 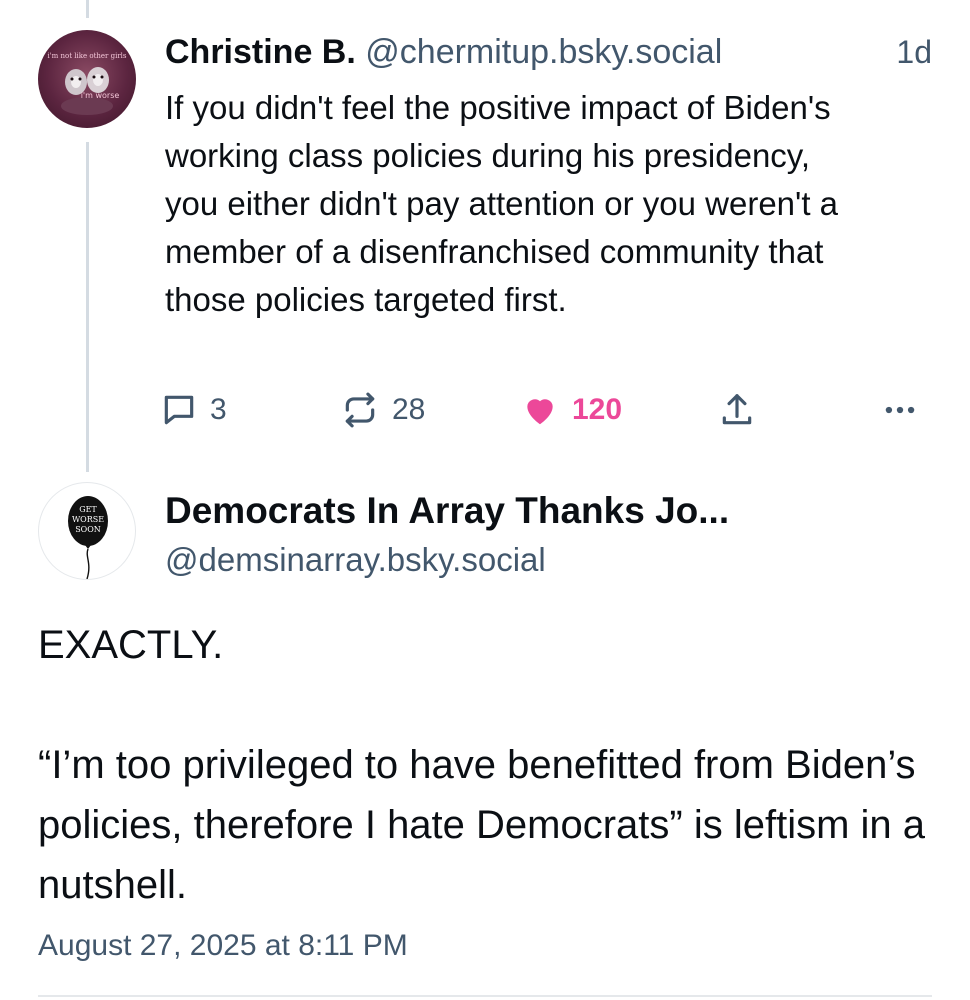 I want to click on thread-line-top, so click(x=87, y=9).